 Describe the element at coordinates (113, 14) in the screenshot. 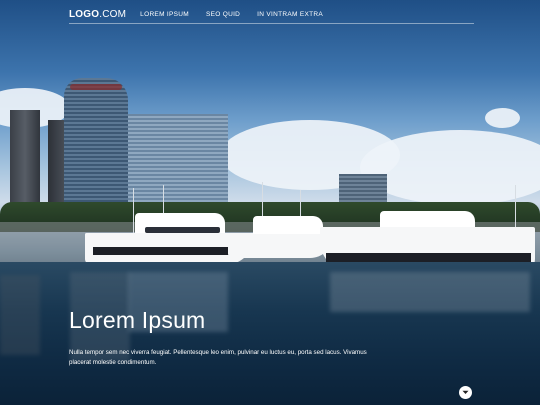

I see `logo-suffix: .COM` at that location.